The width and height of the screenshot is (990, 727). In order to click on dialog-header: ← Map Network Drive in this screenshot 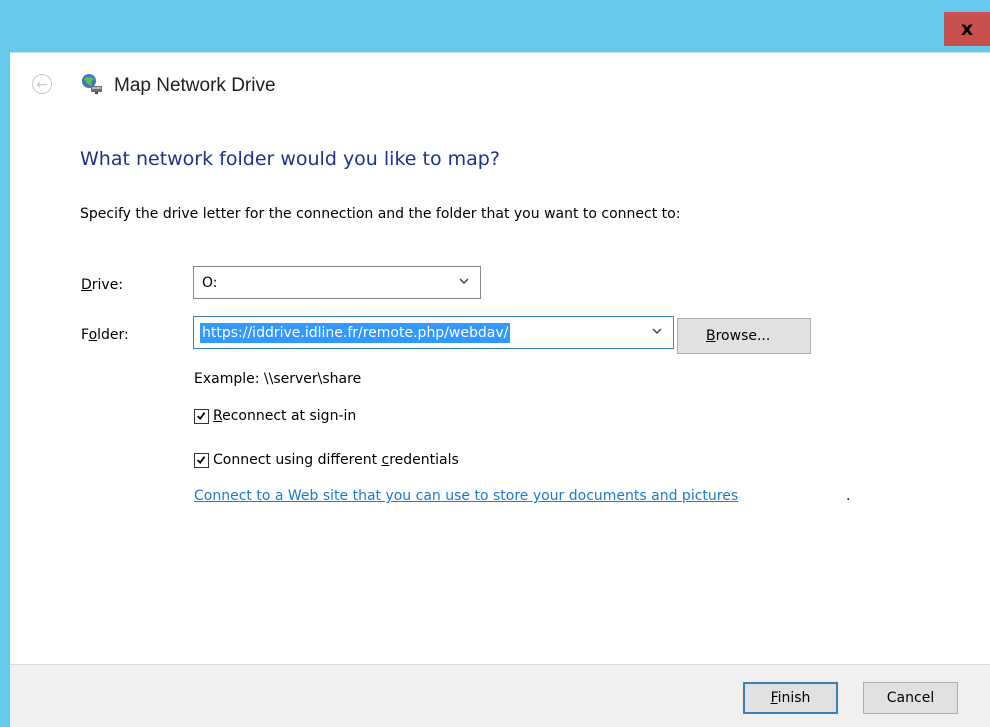, I will do `click(500, 85)`.